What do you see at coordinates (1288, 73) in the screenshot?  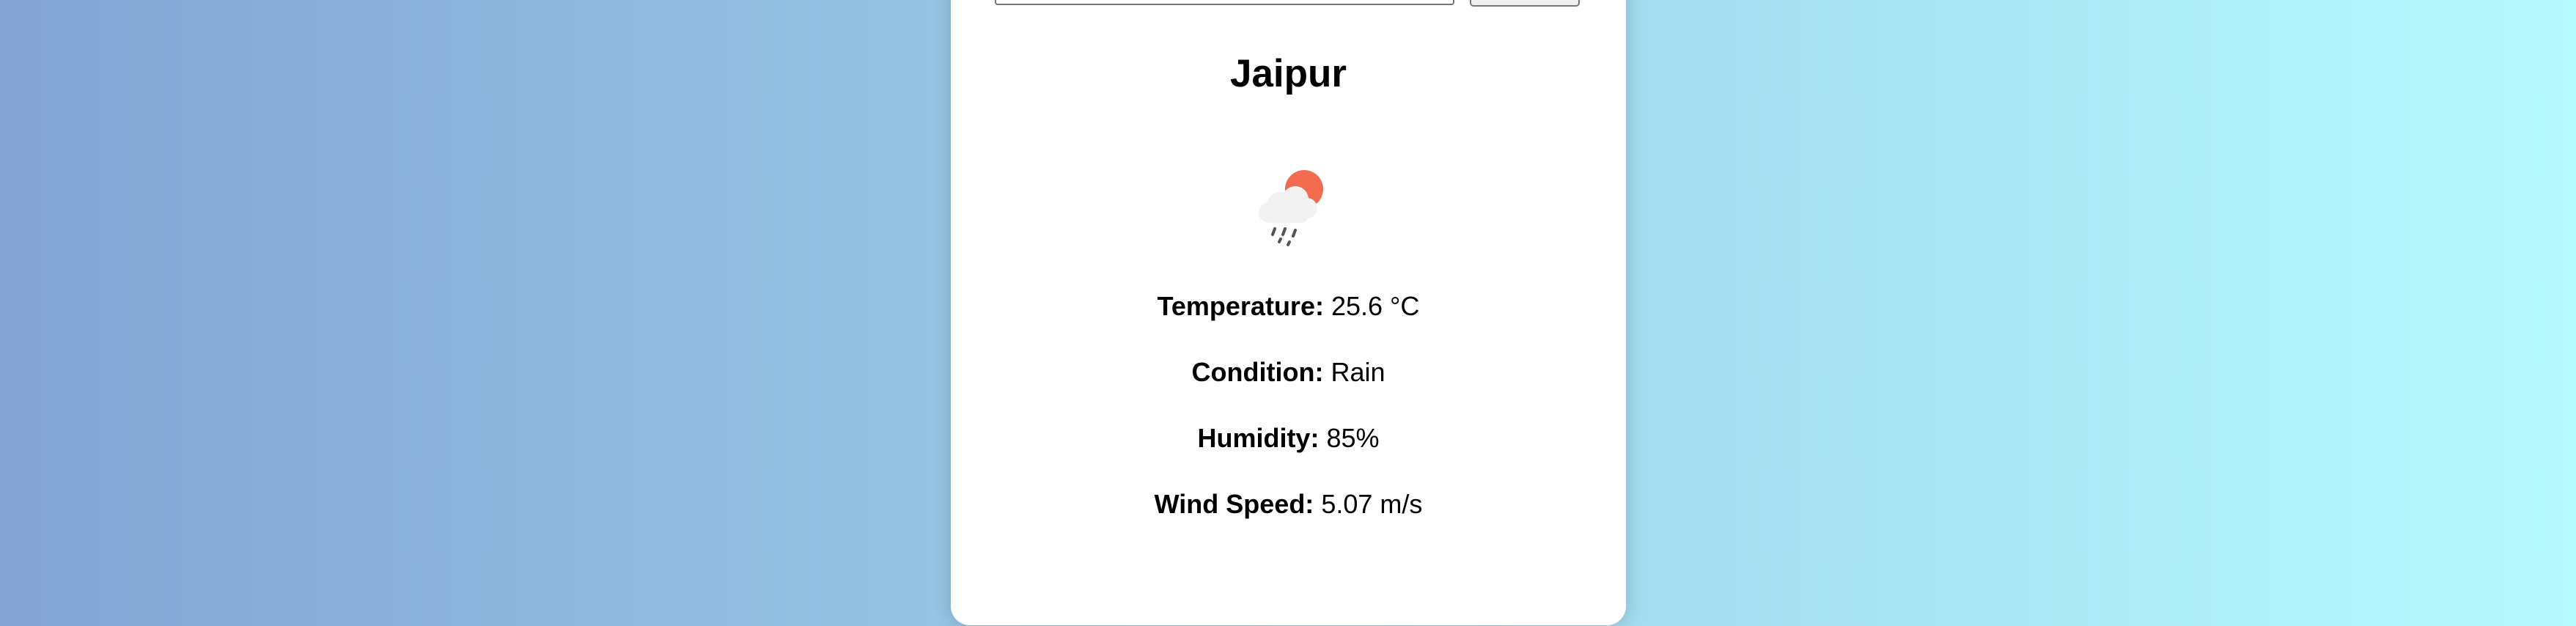 I see `city-name: Jaipur` at bounding box center [1288, 73].